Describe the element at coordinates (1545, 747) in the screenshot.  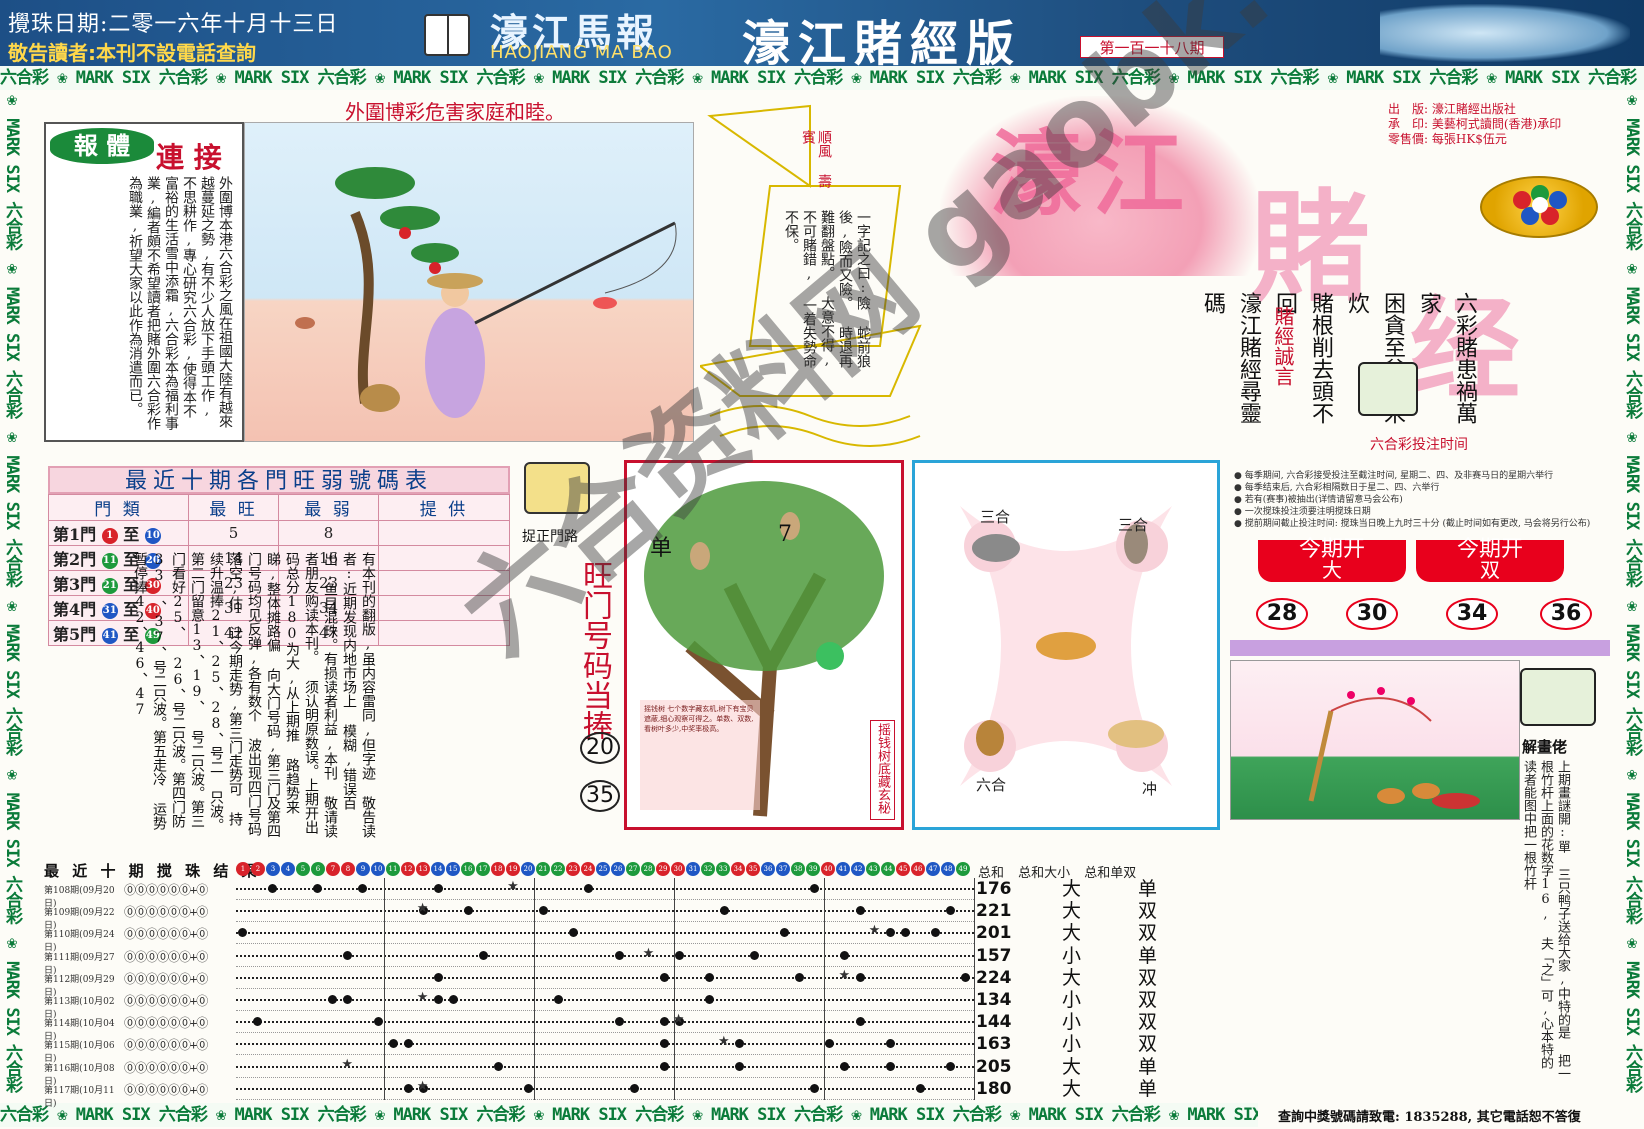
I see `riddle-label: 解畫佬` at that location.